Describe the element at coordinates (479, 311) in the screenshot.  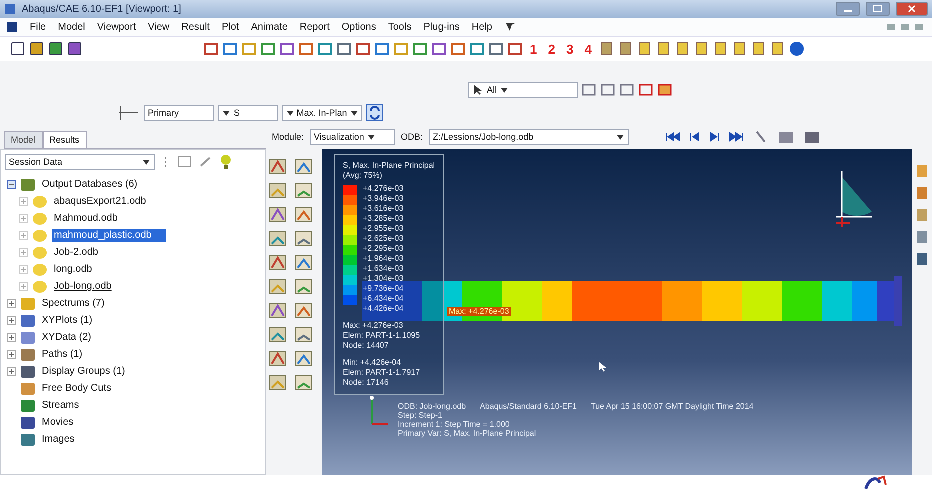
I see `max-value-label: Max: +4.276e-03` at that location.